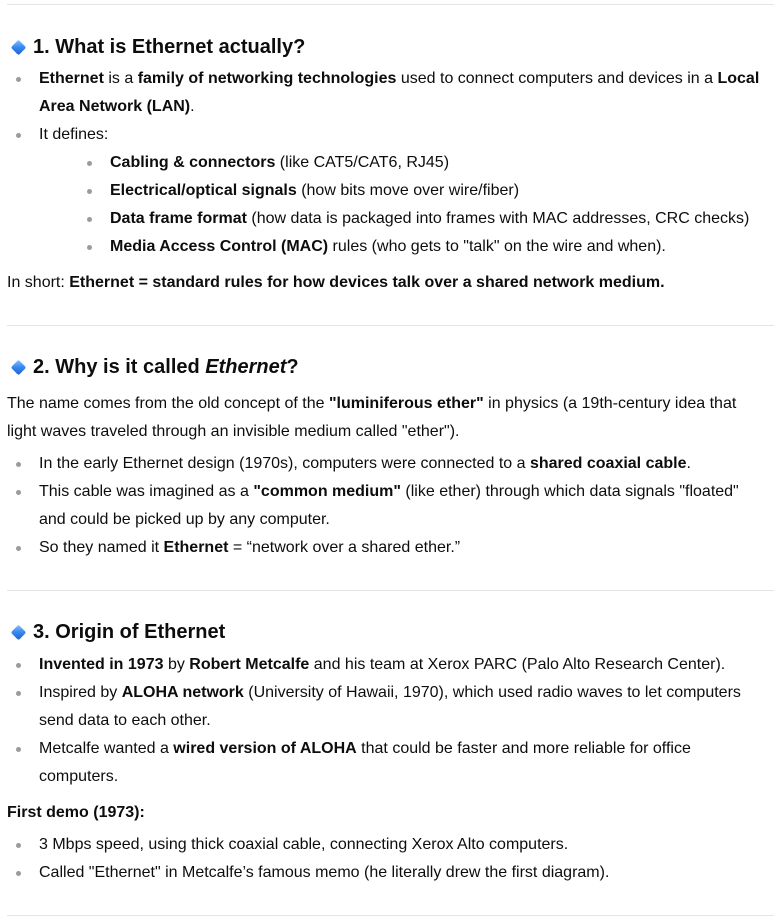 This screenshot has width=777, height=921. Describe the element at coordinates (249, 664) in the screenshot. I see `bold-text: Robert Metcalfe` at that location.